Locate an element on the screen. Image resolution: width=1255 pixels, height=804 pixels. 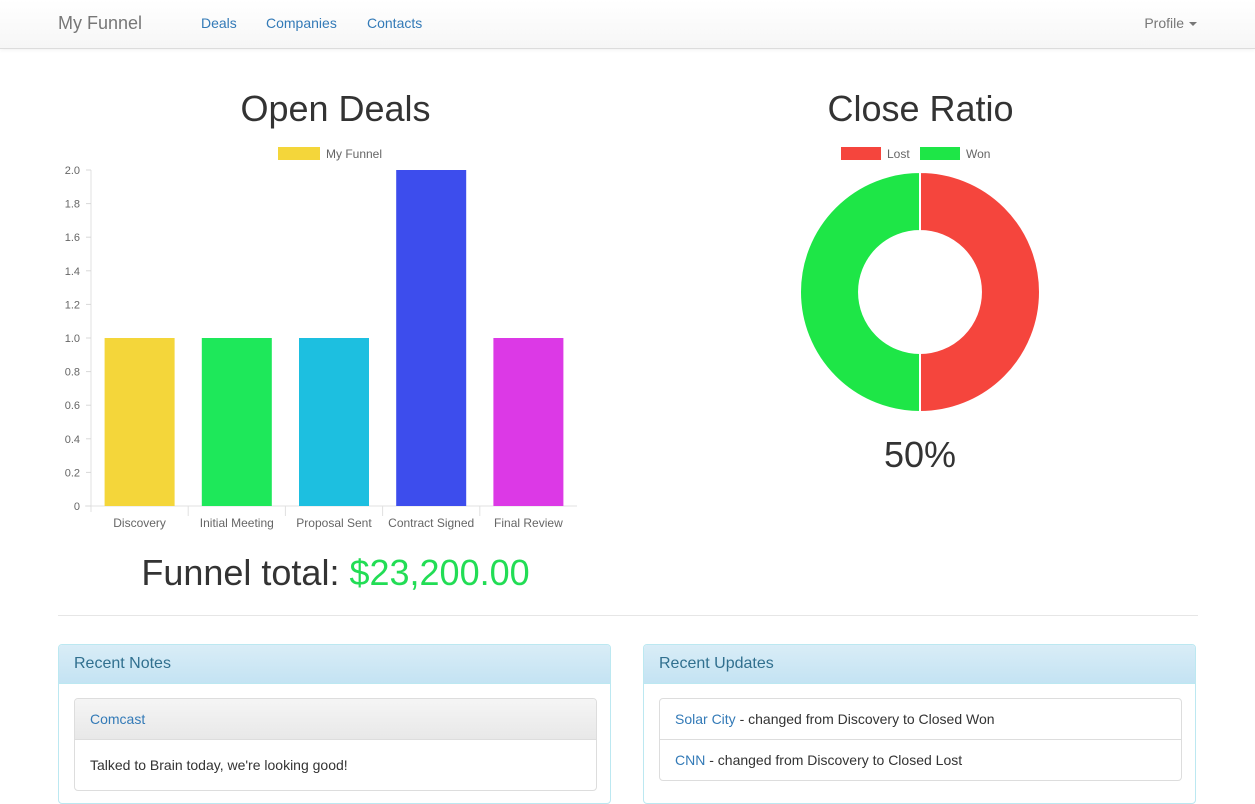
y-tick-label: 1.6 is located at coordinates (72, 238).